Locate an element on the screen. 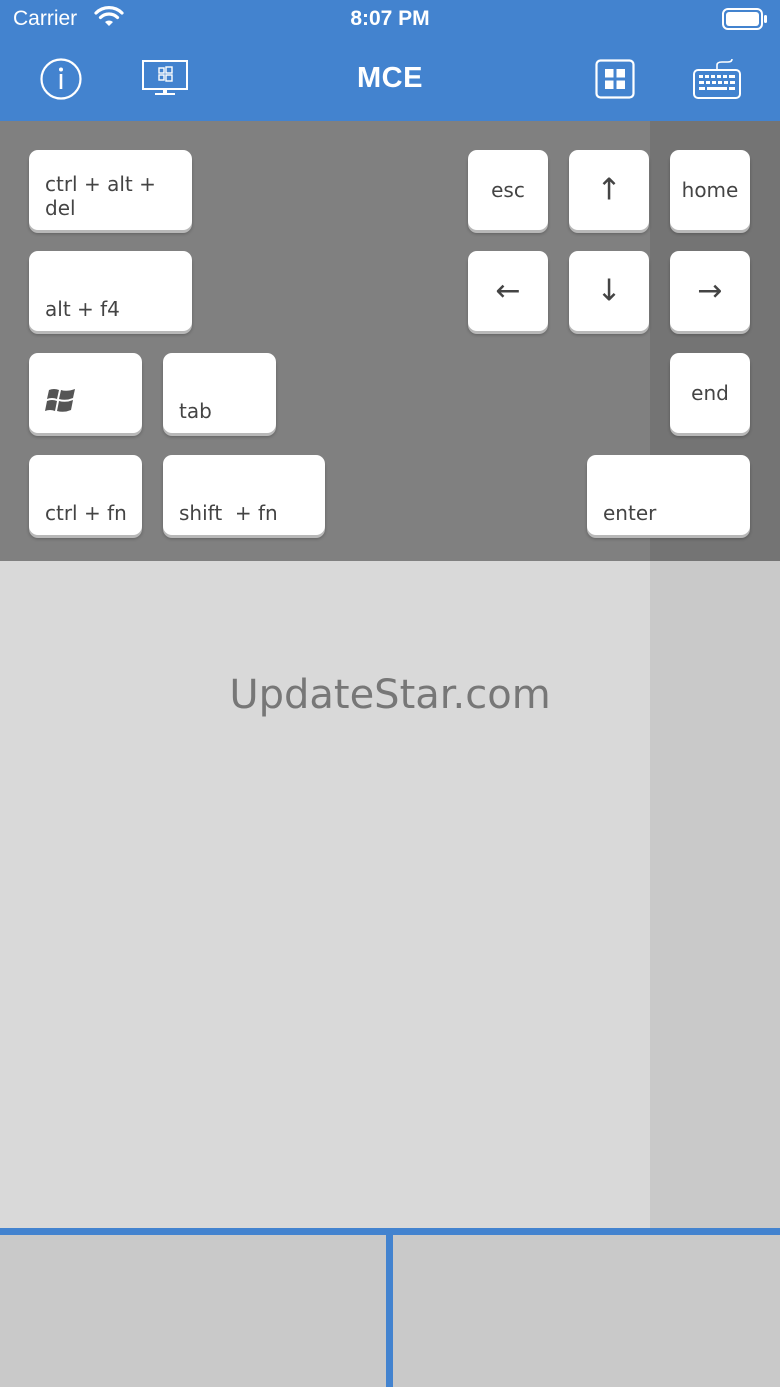 The height and width of the screenshot is (1387, 780). ctrl-fn-key: ctrl + fn is located at coordinates (85, 495).